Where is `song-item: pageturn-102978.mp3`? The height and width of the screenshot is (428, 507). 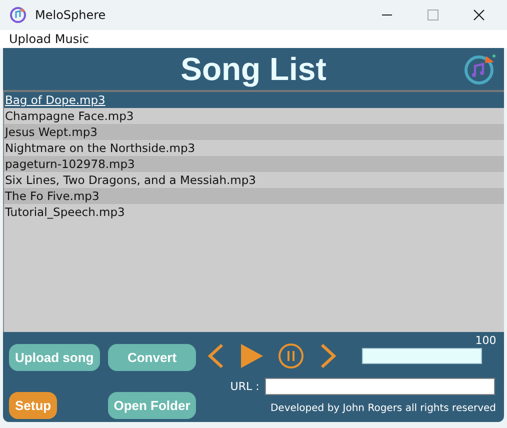
song-item: pageturn-102978.mp3 is located at coordinates (254, 164).